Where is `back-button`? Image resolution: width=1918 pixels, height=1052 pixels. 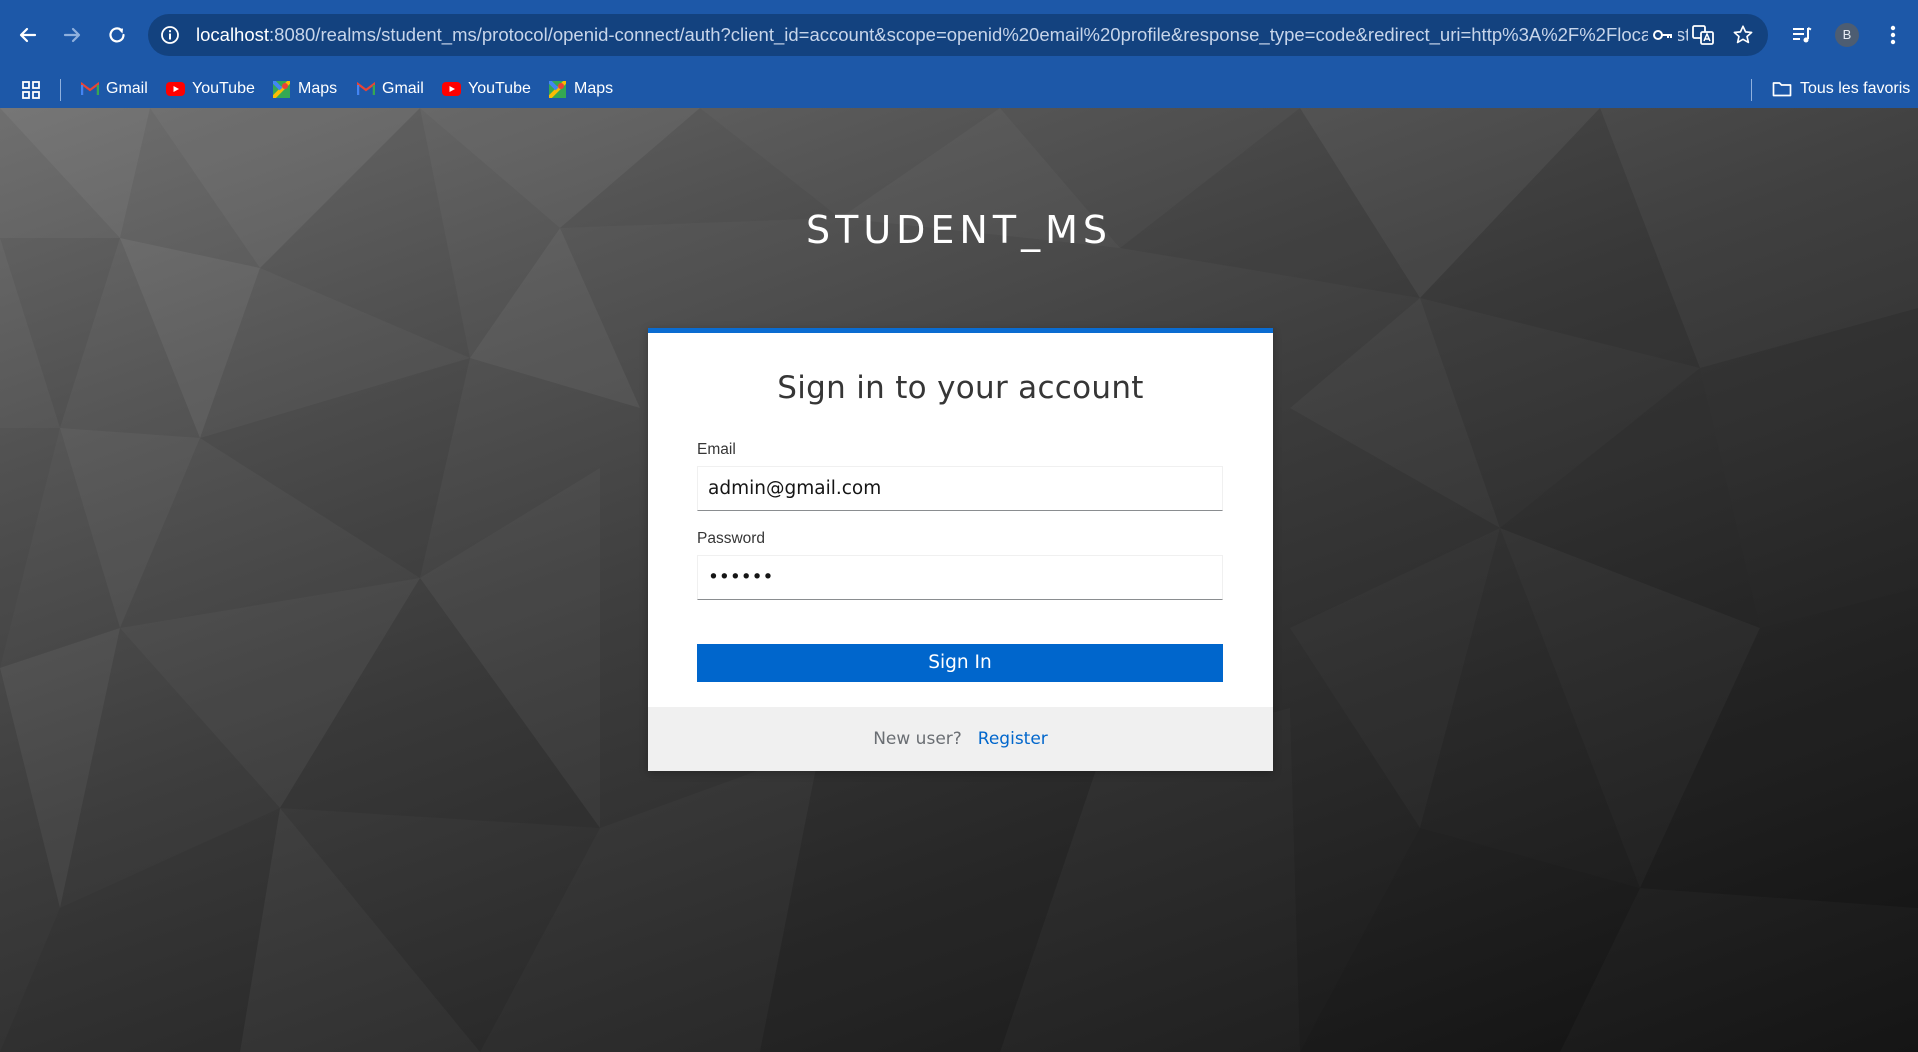
back-button is located at coordinates (28, 35).